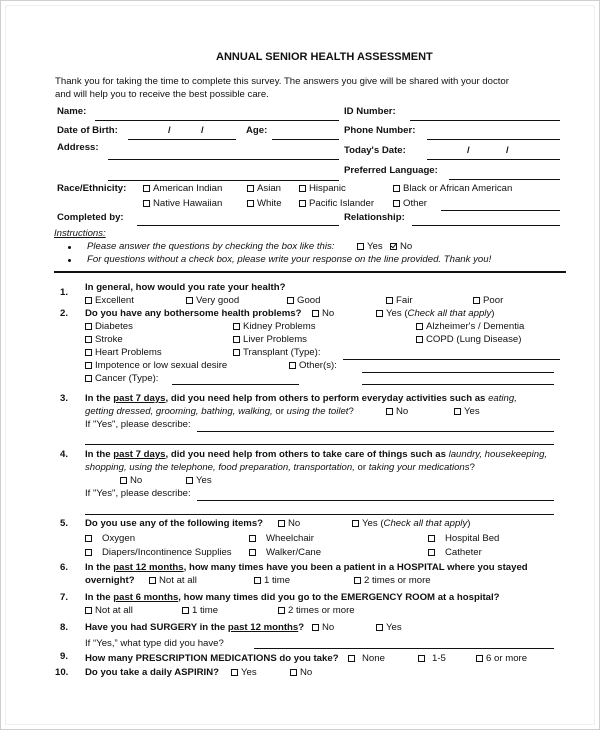 Image resolution: width=600 pixels, height=730 pixels. Describe the element at coordinates (123, 353) in the screenshot. I see `q2-option-heart: Heart Problems` at that location.